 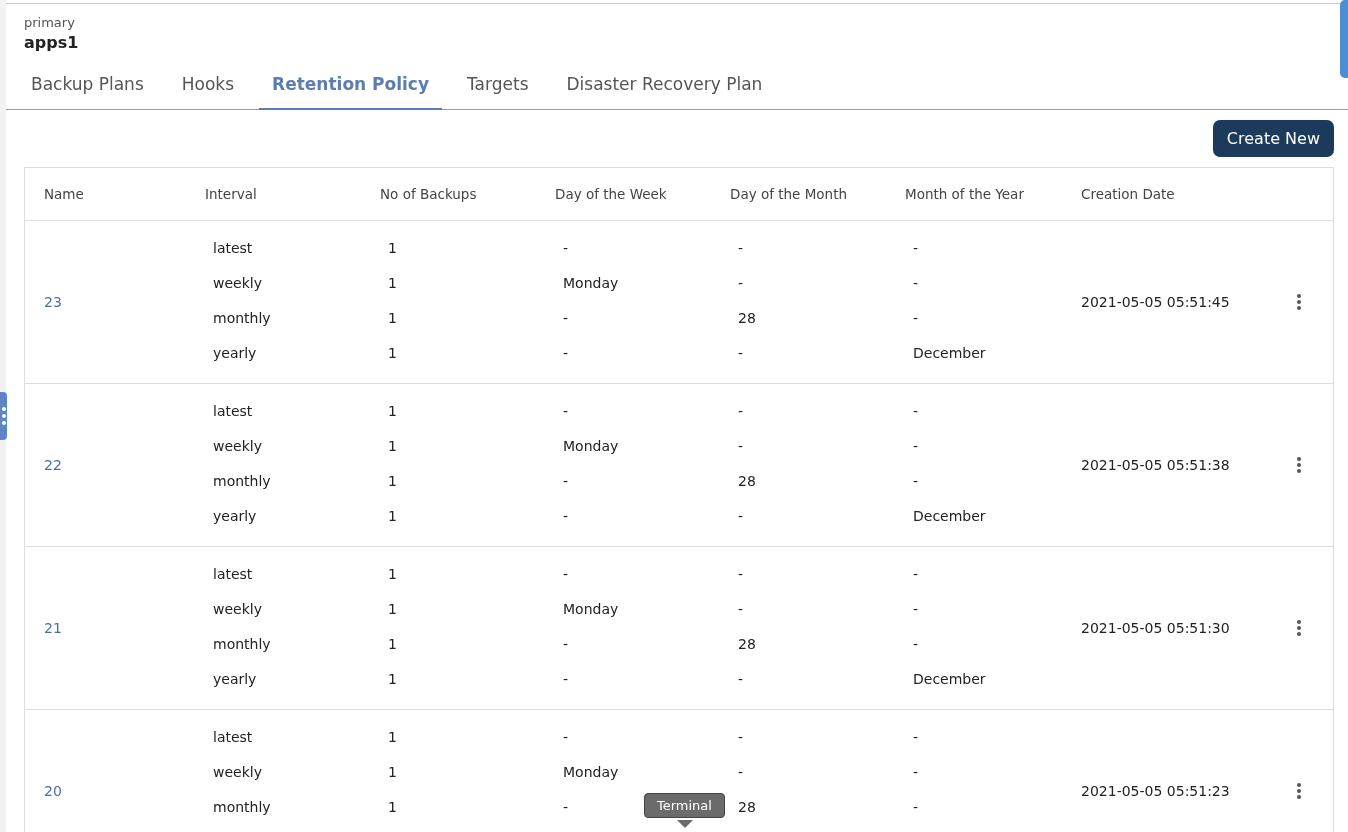 I want to click on tab: Hooks, so click(x=208, y=88).